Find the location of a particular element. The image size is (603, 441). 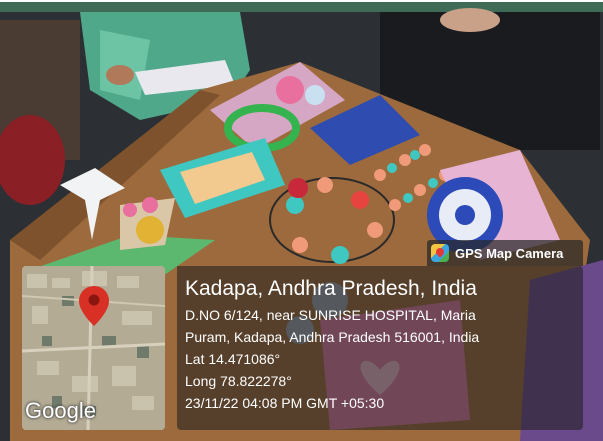

map-thumbnail: Google is located at coordinates (93, 348).